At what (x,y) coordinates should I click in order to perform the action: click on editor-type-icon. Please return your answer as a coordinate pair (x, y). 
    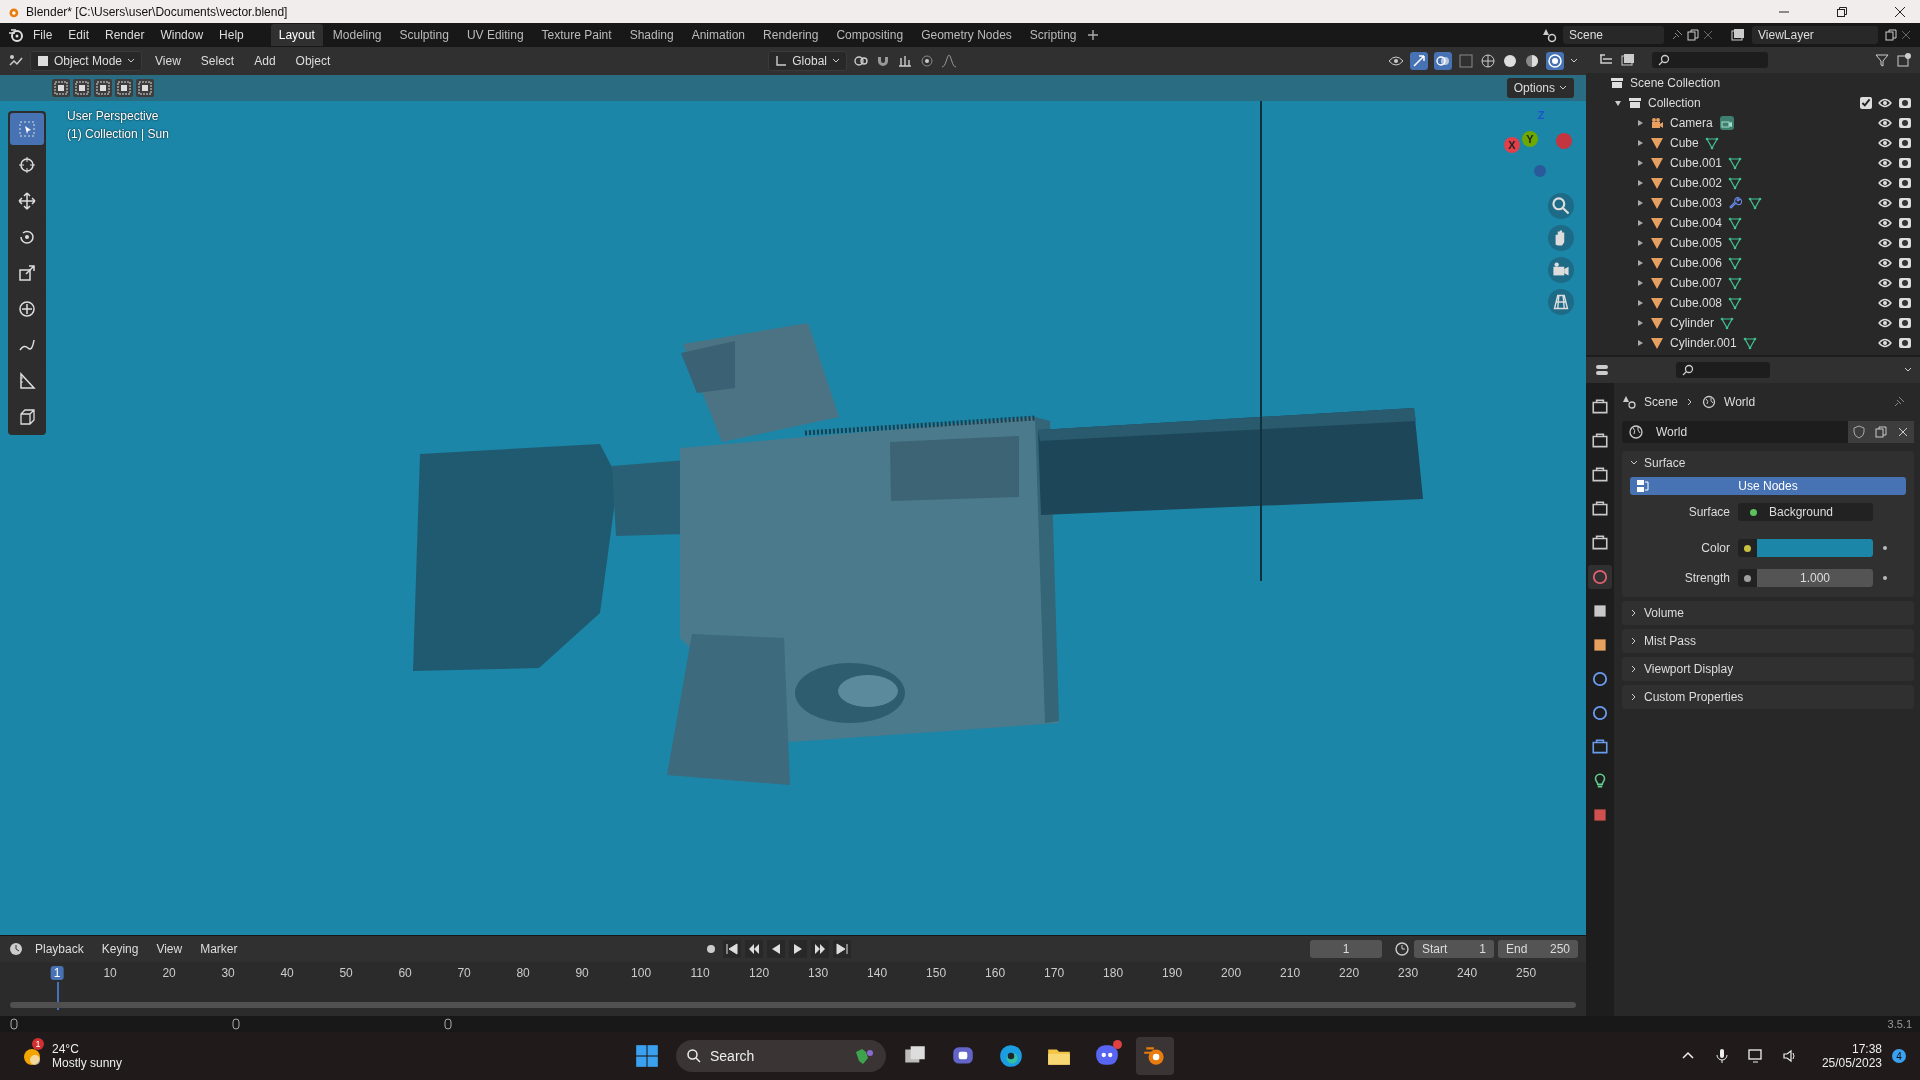
    Looking at the image, I should click on (1602, 370).